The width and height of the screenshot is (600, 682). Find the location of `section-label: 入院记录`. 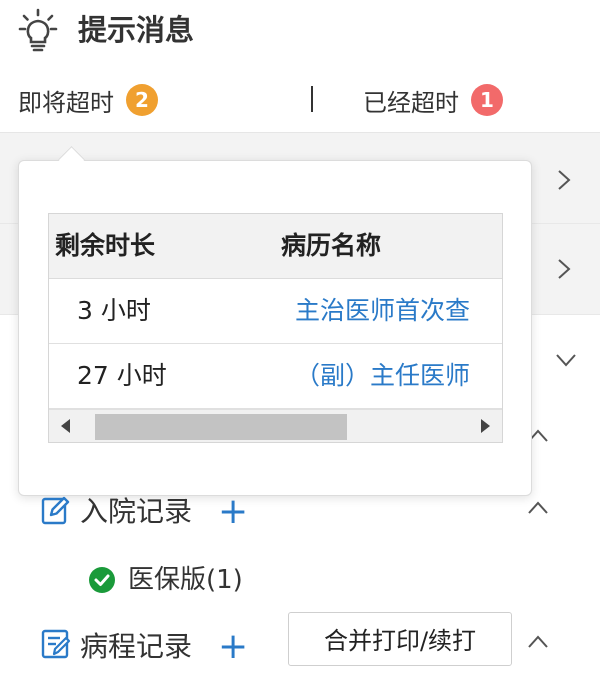

section-label: 入院记录 is located at coordinates (136, 511).